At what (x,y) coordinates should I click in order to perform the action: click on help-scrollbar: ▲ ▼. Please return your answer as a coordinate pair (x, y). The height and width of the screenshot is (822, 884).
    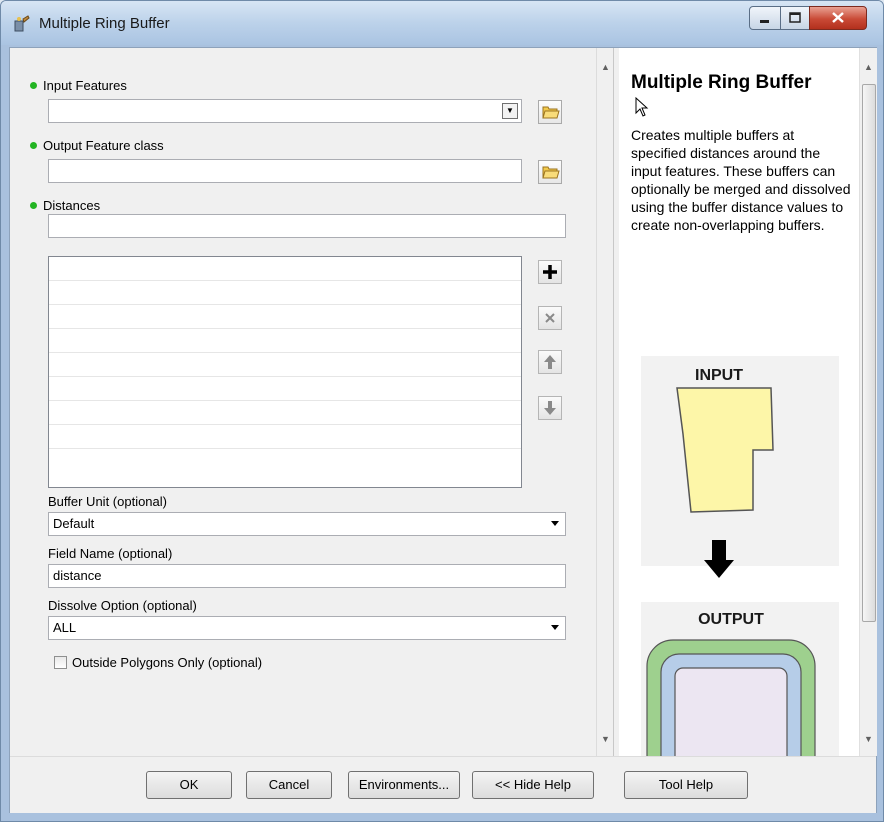
    Looking at the image, I should click on (868, 402).